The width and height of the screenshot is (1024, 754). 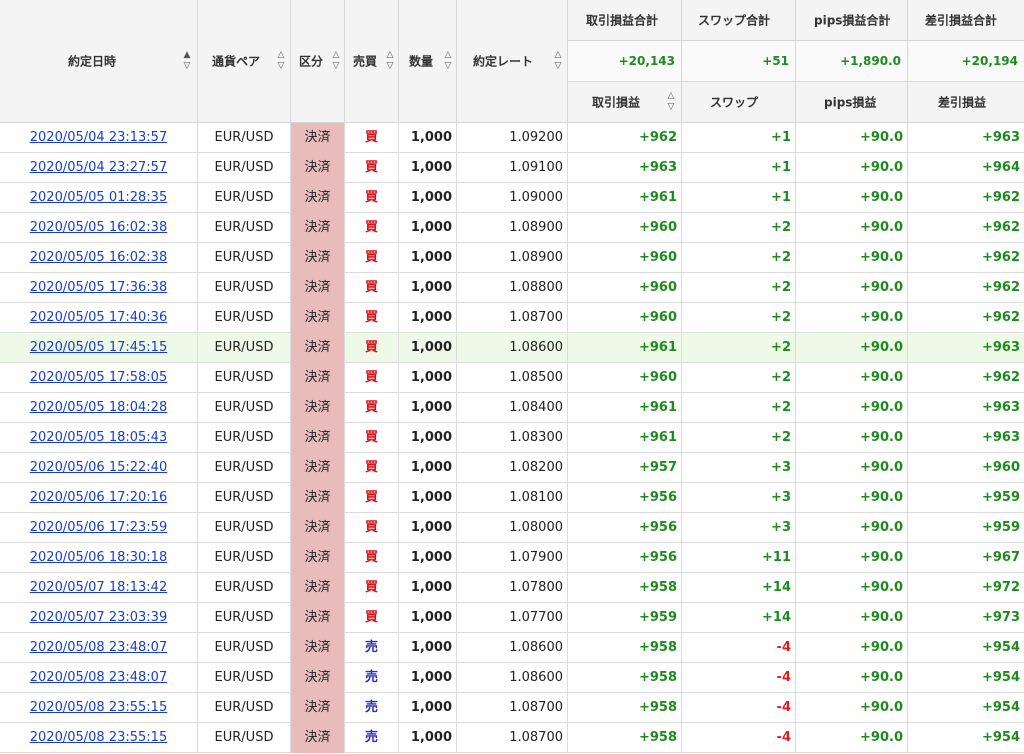 I want to click on trade-date-link: 2020/05/06 18:30:18, so click(x=98, y=557).